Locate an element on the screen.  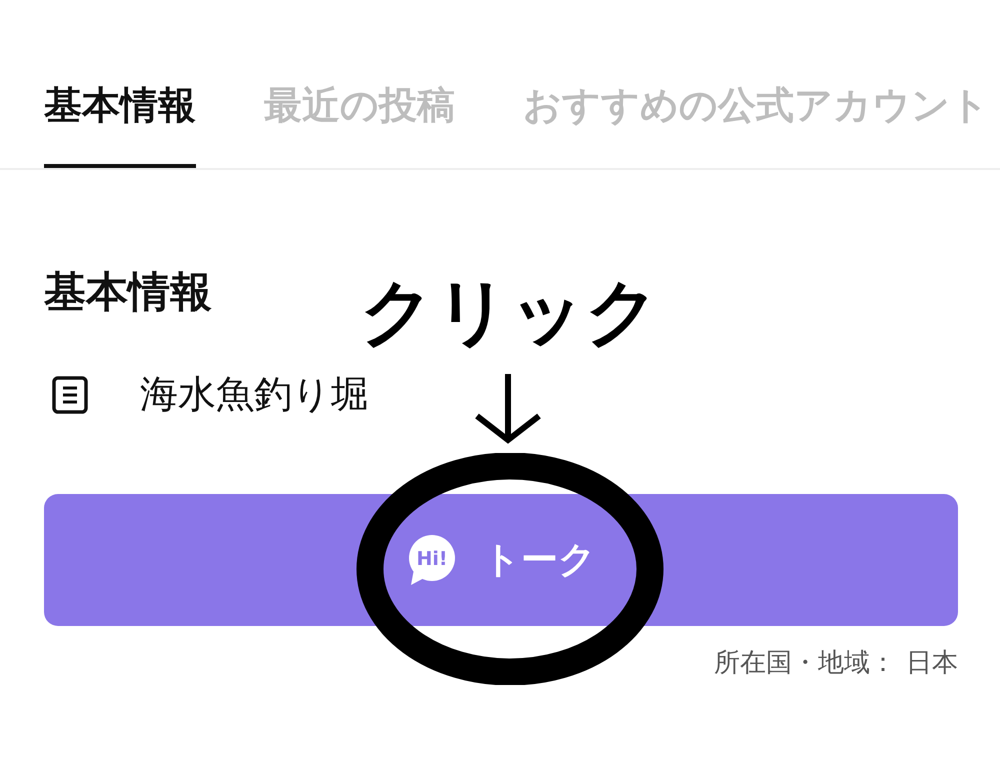
tab: 最近の投稿 is located at coordinates (359, 125).